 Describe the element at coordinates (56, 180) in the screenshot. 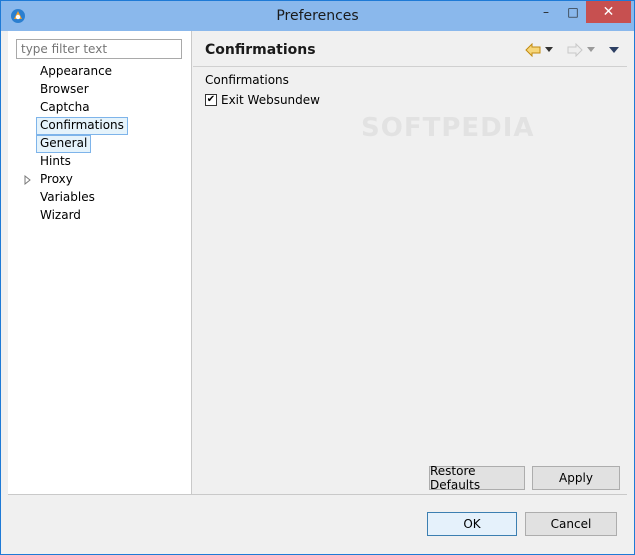

I see `tree-item-proxy: Proxy` at that location.